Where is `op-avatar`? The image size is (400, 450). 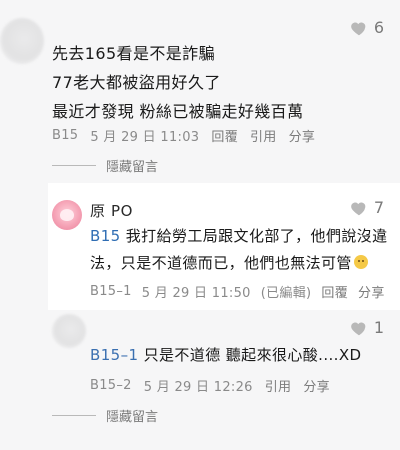 op-avatar is located at coordinates (67, 215).